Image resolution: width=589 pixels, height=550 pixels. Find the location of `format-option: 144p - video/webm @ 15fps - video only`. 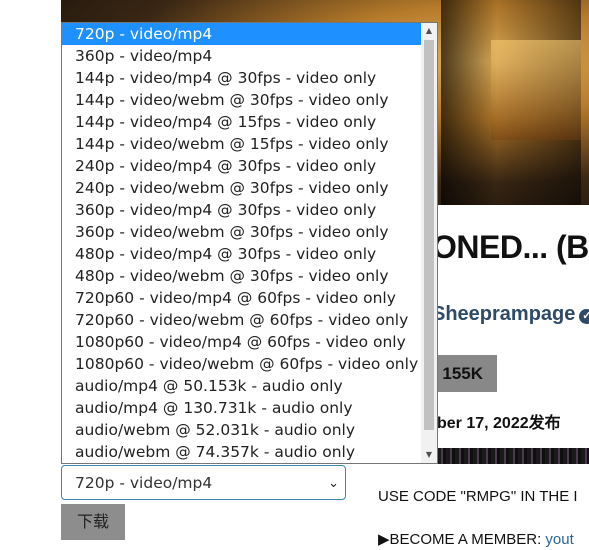

format-option: 144p - video/webm @ 15fps - video only is located at coordinates (242, 144).